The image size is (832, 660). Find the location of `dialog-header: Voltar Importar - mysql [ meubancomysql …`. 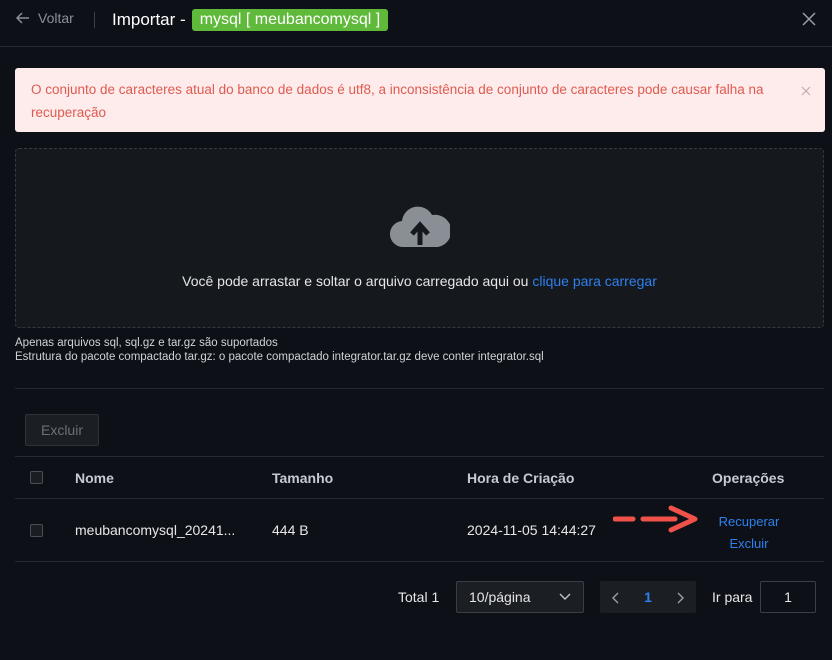

dialog-header: Voltar Importar - mysql [ meubancomysql … is located at coordinates (416, 23).